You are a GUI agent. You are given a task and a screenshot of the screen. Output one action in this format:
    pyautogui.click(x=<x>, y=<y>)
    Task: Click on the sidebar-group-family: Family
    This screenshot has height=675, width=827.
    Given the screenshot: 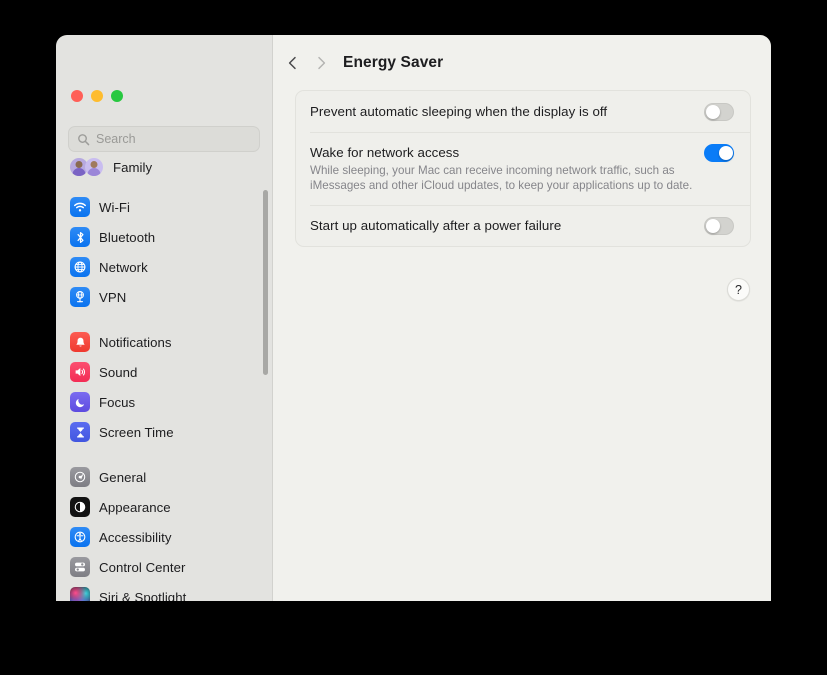 What is the action you would take?
    pyautogui.click(x=164, y=172)
    